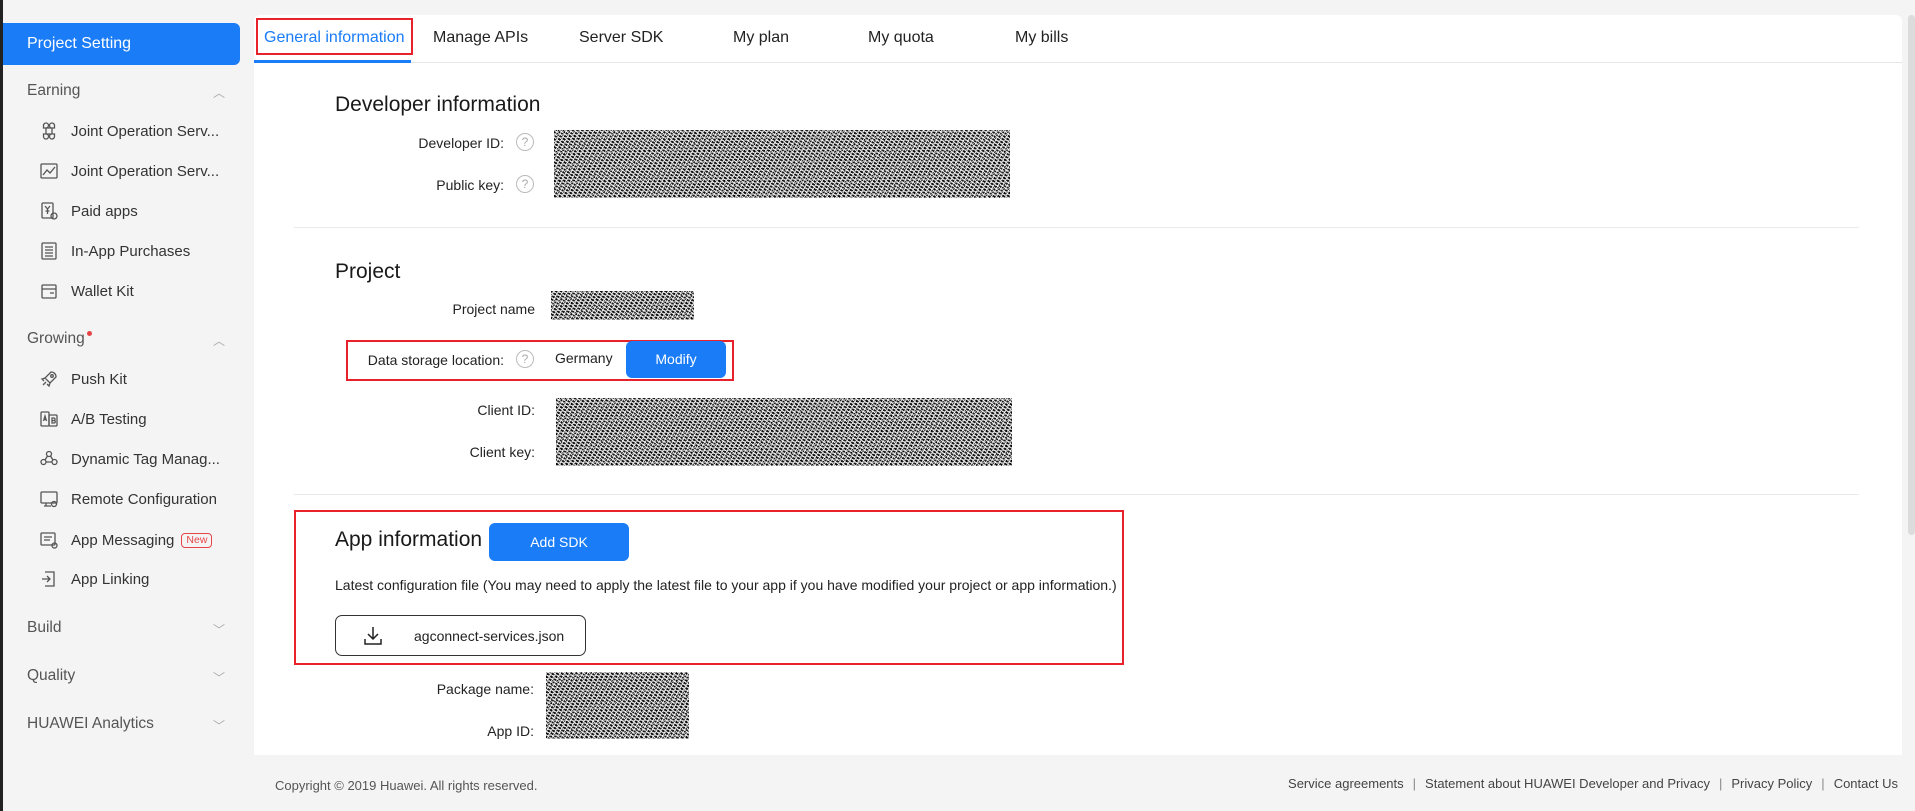 The image size is (1915, 811). What do you see at coordinates (126, 676) in the screenshot?
I see `sidebar-group-quality: Quality ﹀` at bounding box center [126, 676].